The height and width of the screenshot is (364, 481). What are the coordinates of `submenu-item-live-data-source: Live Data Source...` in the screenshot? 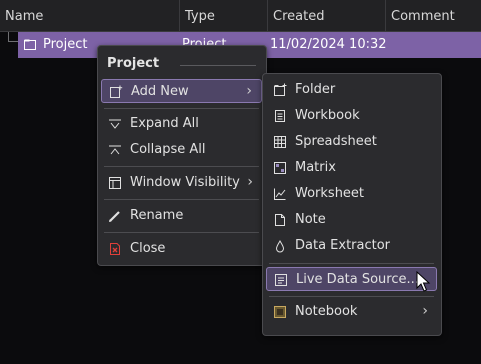 It's located at (351, 279).